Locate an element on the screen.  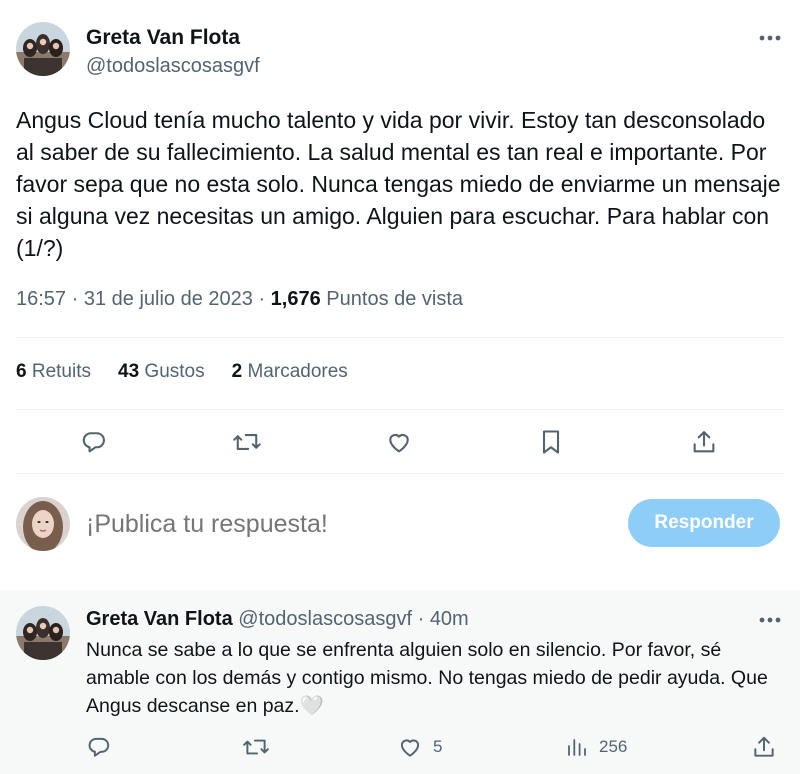
views-count: 1,676 is located at coordinates (295, 299).